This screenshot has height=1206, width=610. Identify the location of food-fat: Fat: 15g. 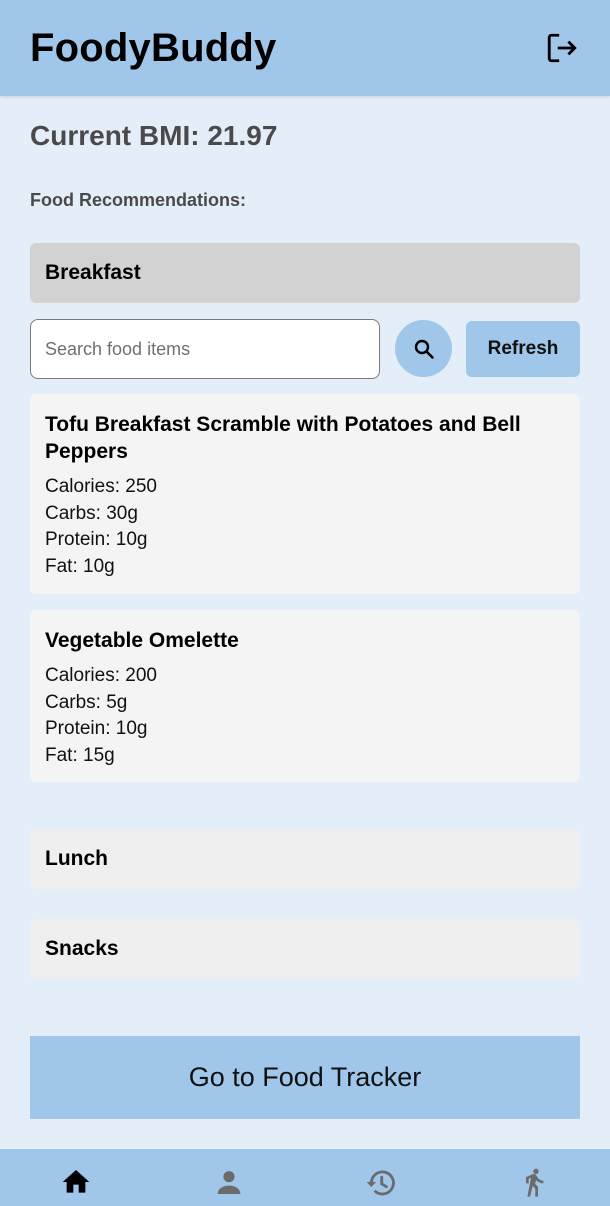
(80, 755).